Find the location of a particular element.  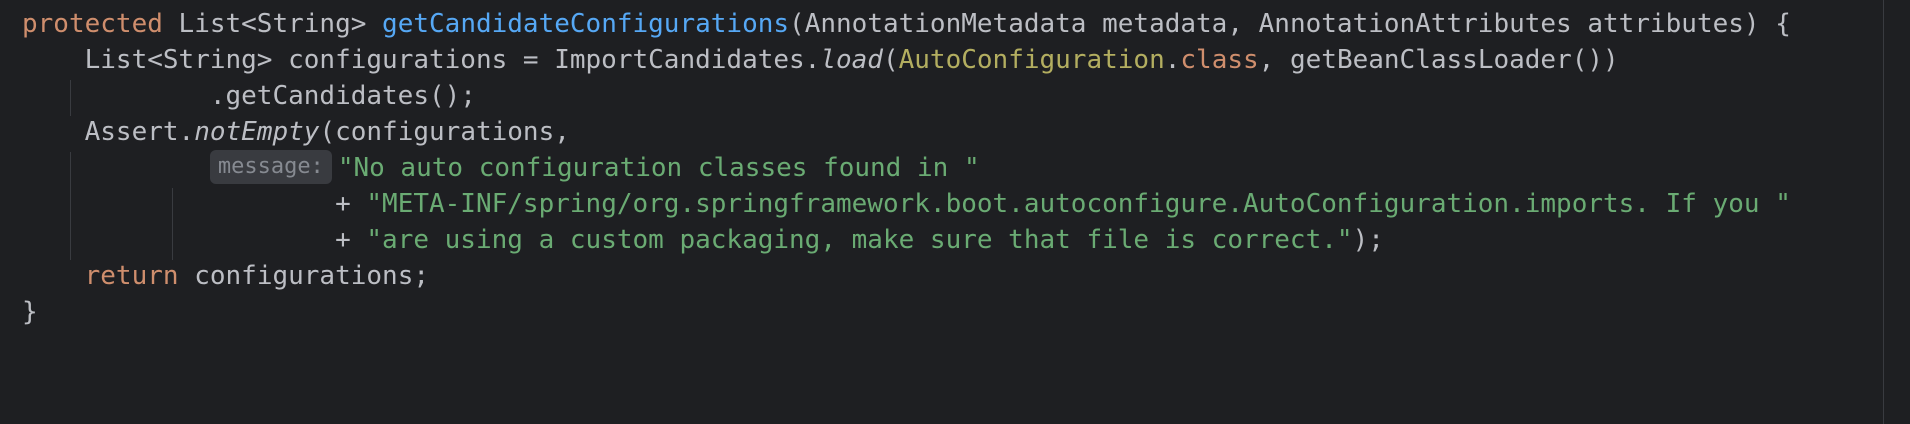

parameter-hint: message: is located at coordinates (270, 166).